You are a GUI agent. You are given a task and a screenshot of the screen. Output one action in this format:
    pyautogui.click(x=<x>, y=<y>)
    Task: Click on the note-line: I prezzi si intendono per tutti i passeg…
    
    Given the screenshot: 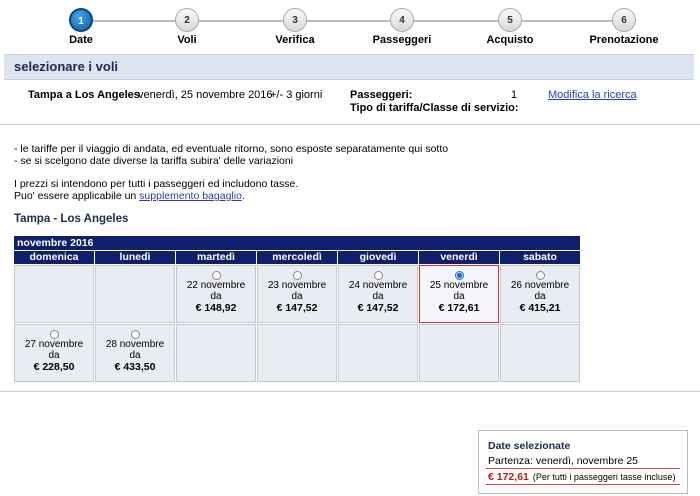 What is the action you would take?
    pyautogui.click(x=156, y=184)
    